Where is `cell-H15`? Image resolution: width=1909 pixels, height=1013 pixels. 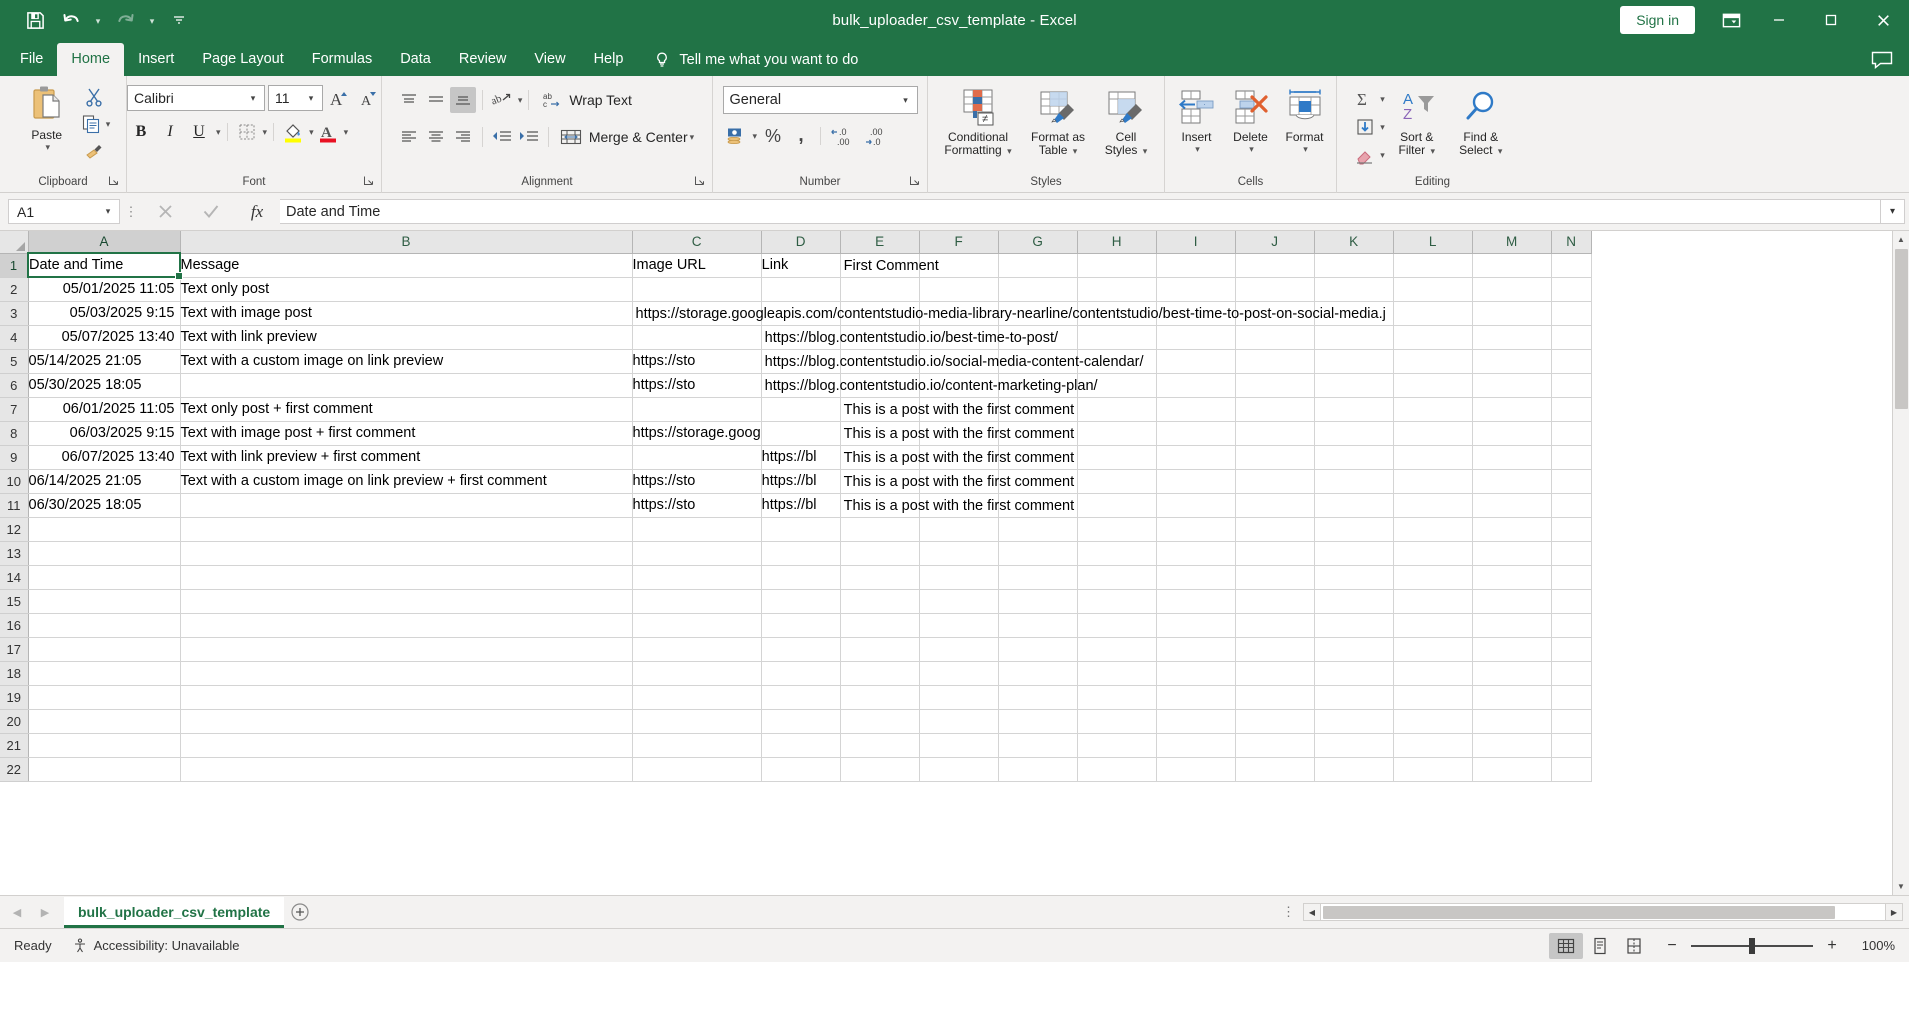 cell-H15 is located at coordinates (1117, 601).